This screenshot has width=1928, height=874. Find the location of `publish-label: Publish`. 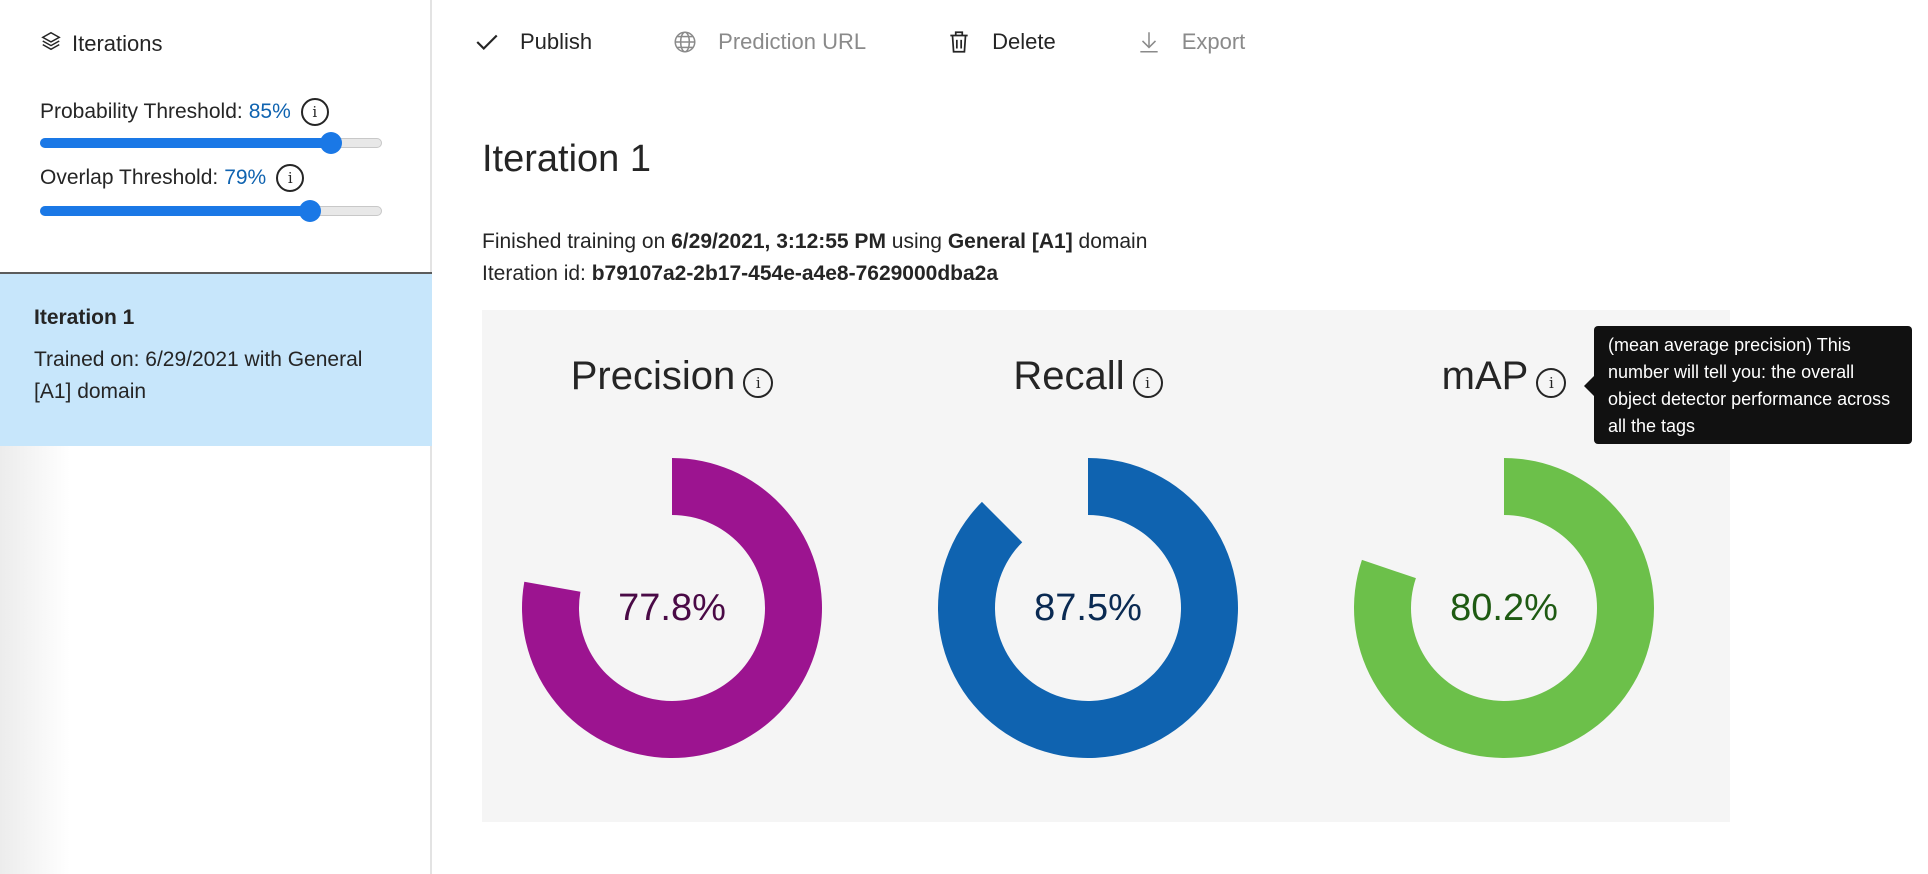

publish-label: Publish is located at coordinates (556, 41).